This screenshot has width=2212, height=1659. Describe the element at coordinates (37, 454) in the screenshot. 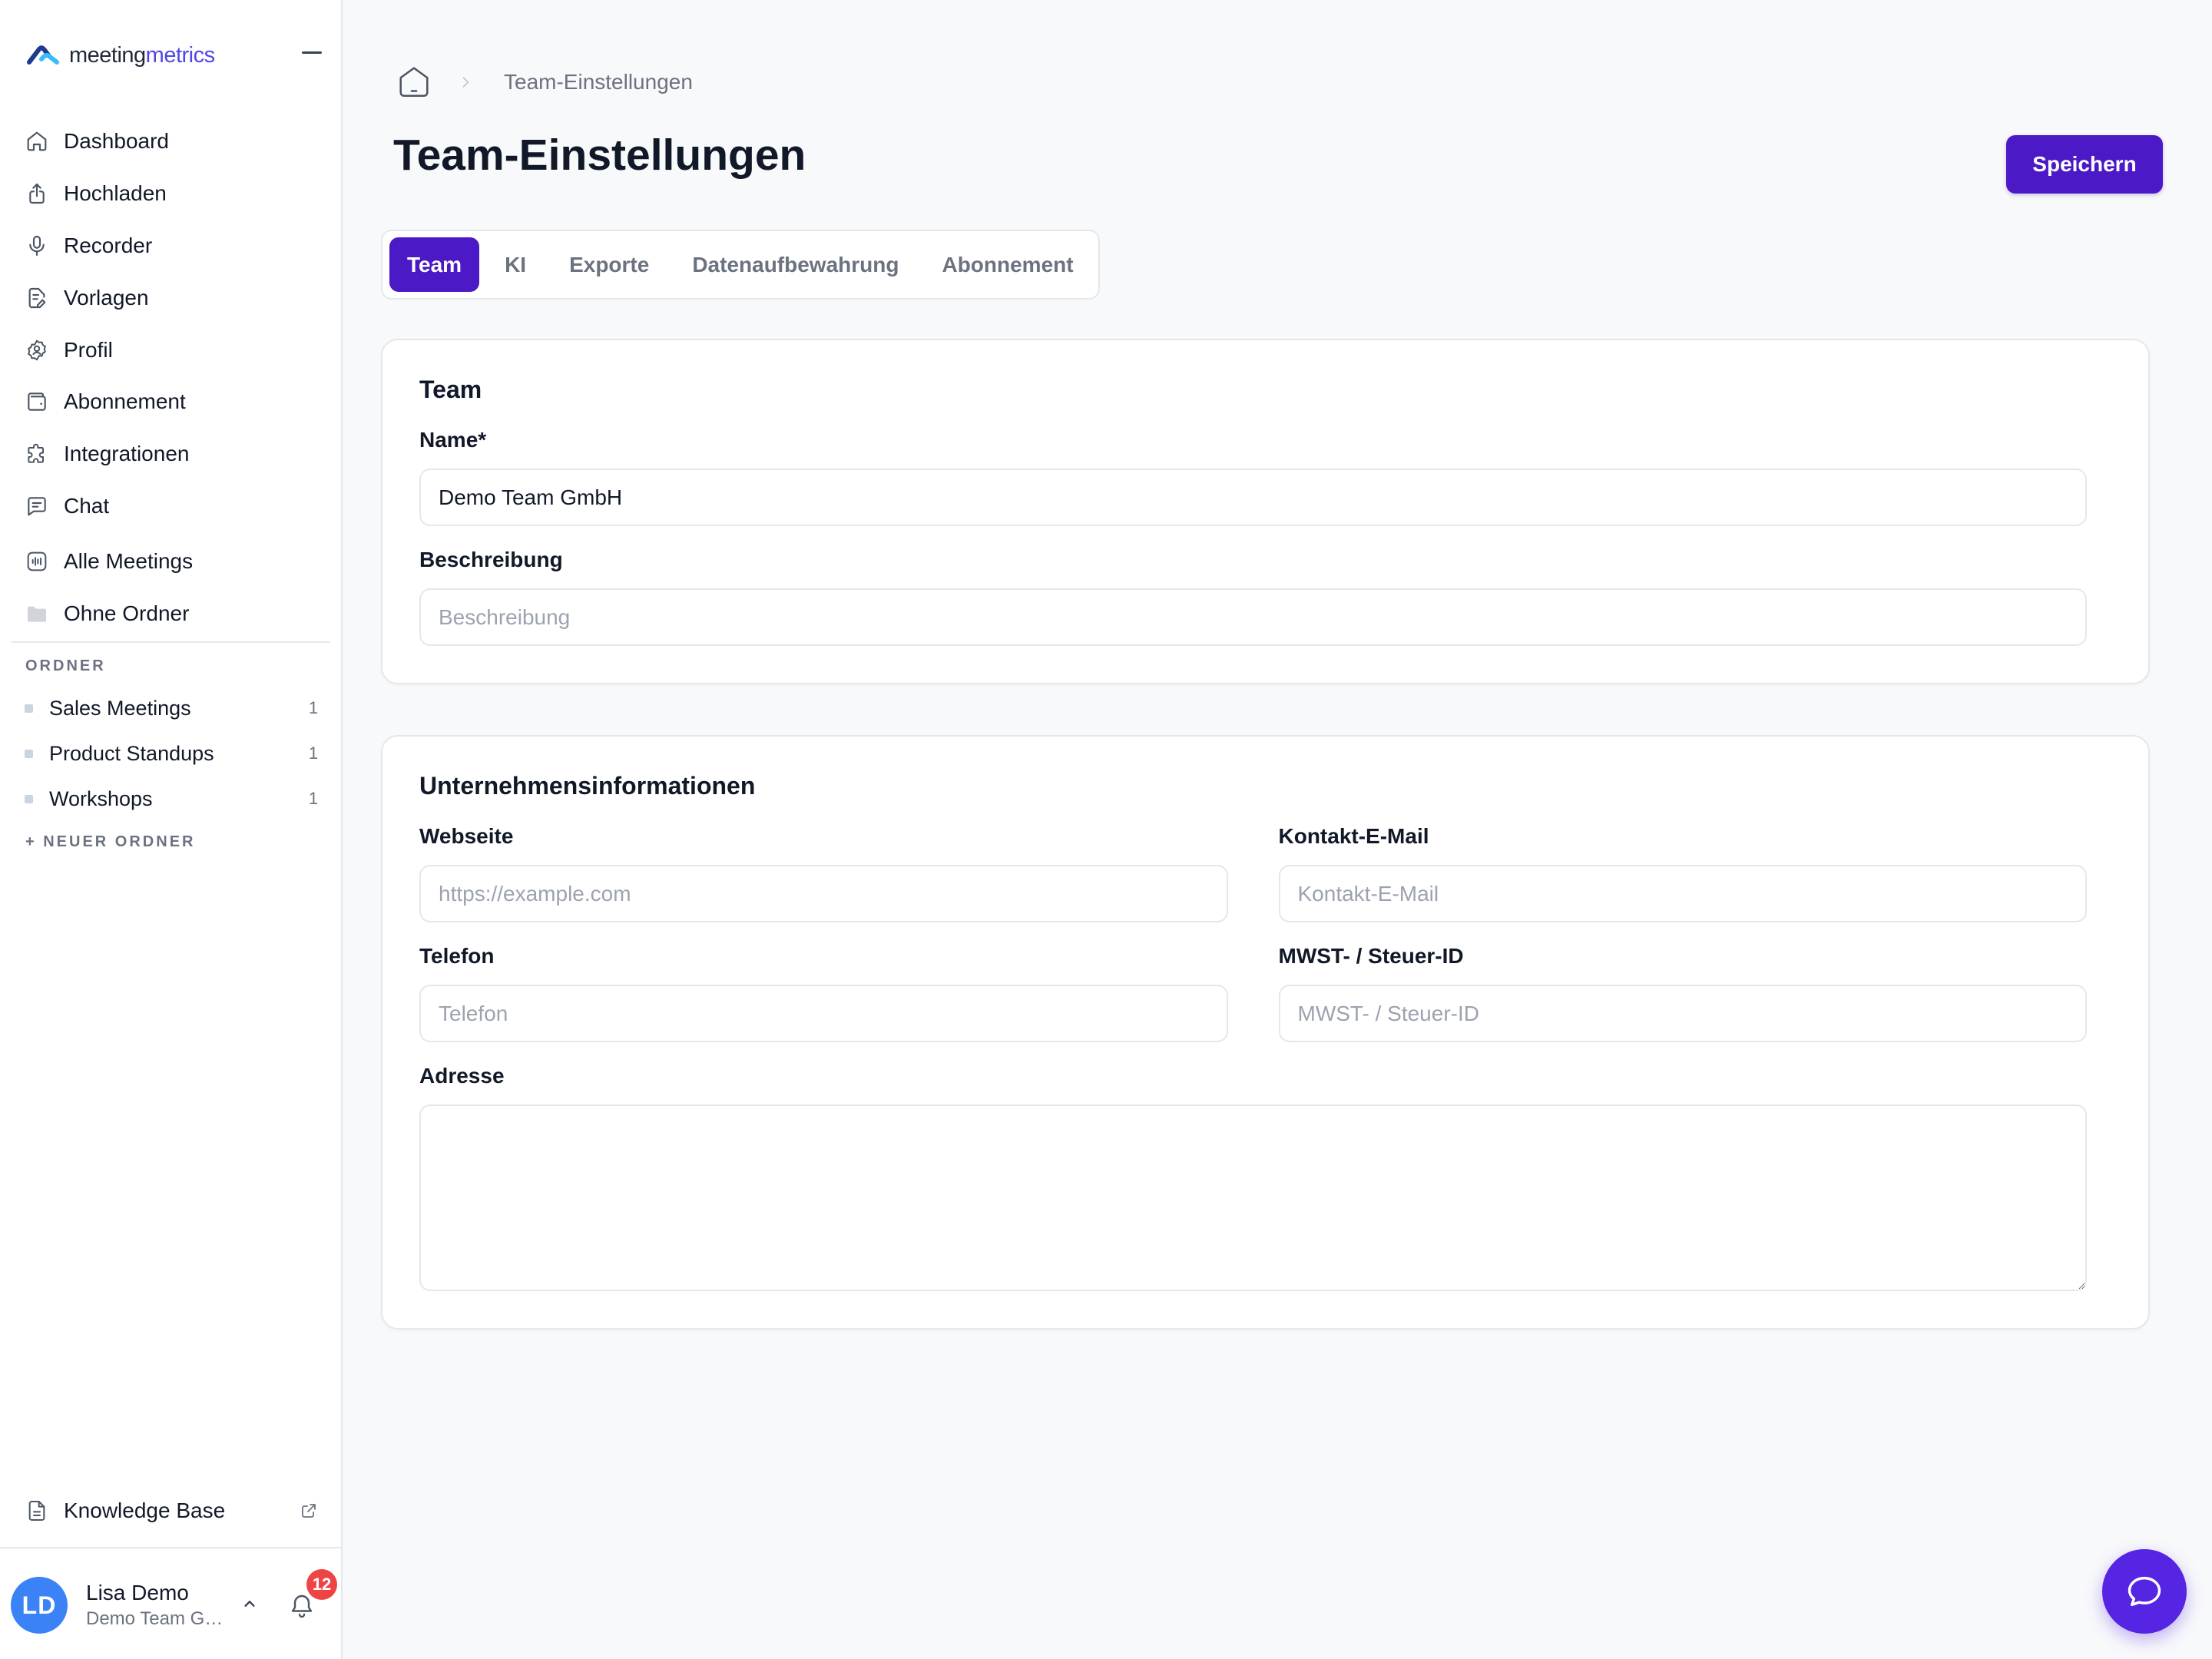

I see `puzzle-icon` at that location.